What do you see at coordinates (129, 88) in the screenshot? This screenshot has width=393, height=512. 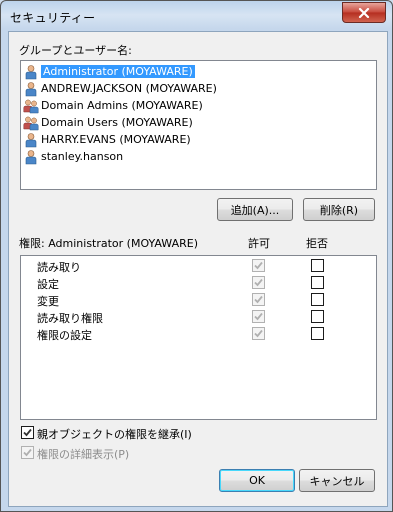 I see `user-list-item-label: ANDREW.JACKSON (MOYAWARE)` at bounding box center [129, 88].